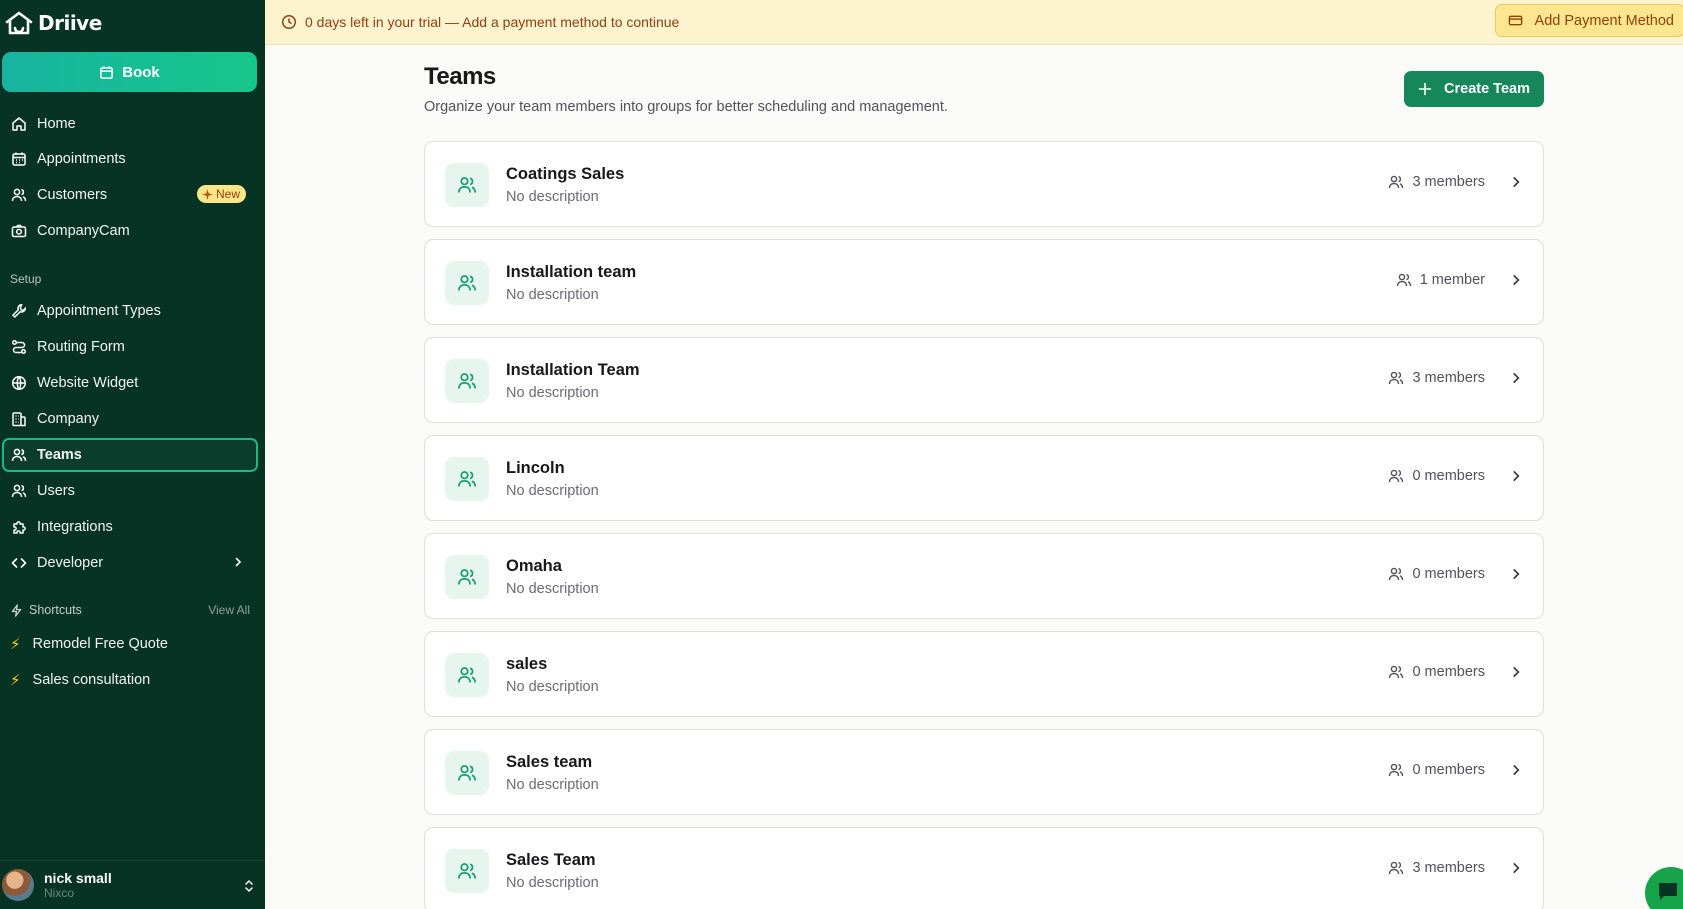 This screenshot has height=909, width=1683. I want to click on shortcuts-label: Shortcuts, so click(55, 610).